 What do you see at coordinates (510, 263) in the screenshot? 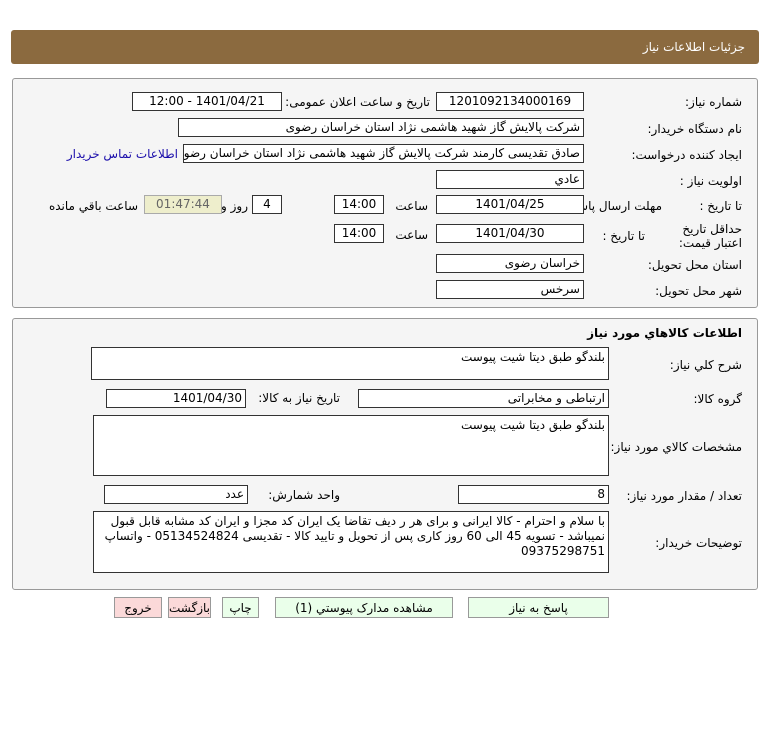
I see `province-field: خراسان رضوی` at bounding box center [510, 263].